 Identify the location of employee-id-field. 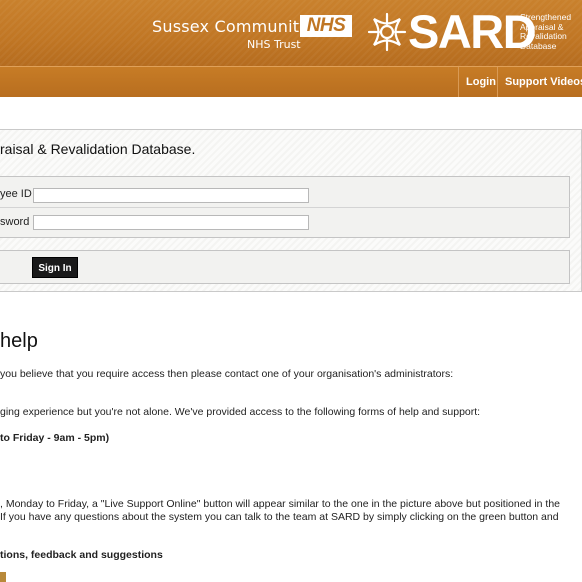
(171, 195).